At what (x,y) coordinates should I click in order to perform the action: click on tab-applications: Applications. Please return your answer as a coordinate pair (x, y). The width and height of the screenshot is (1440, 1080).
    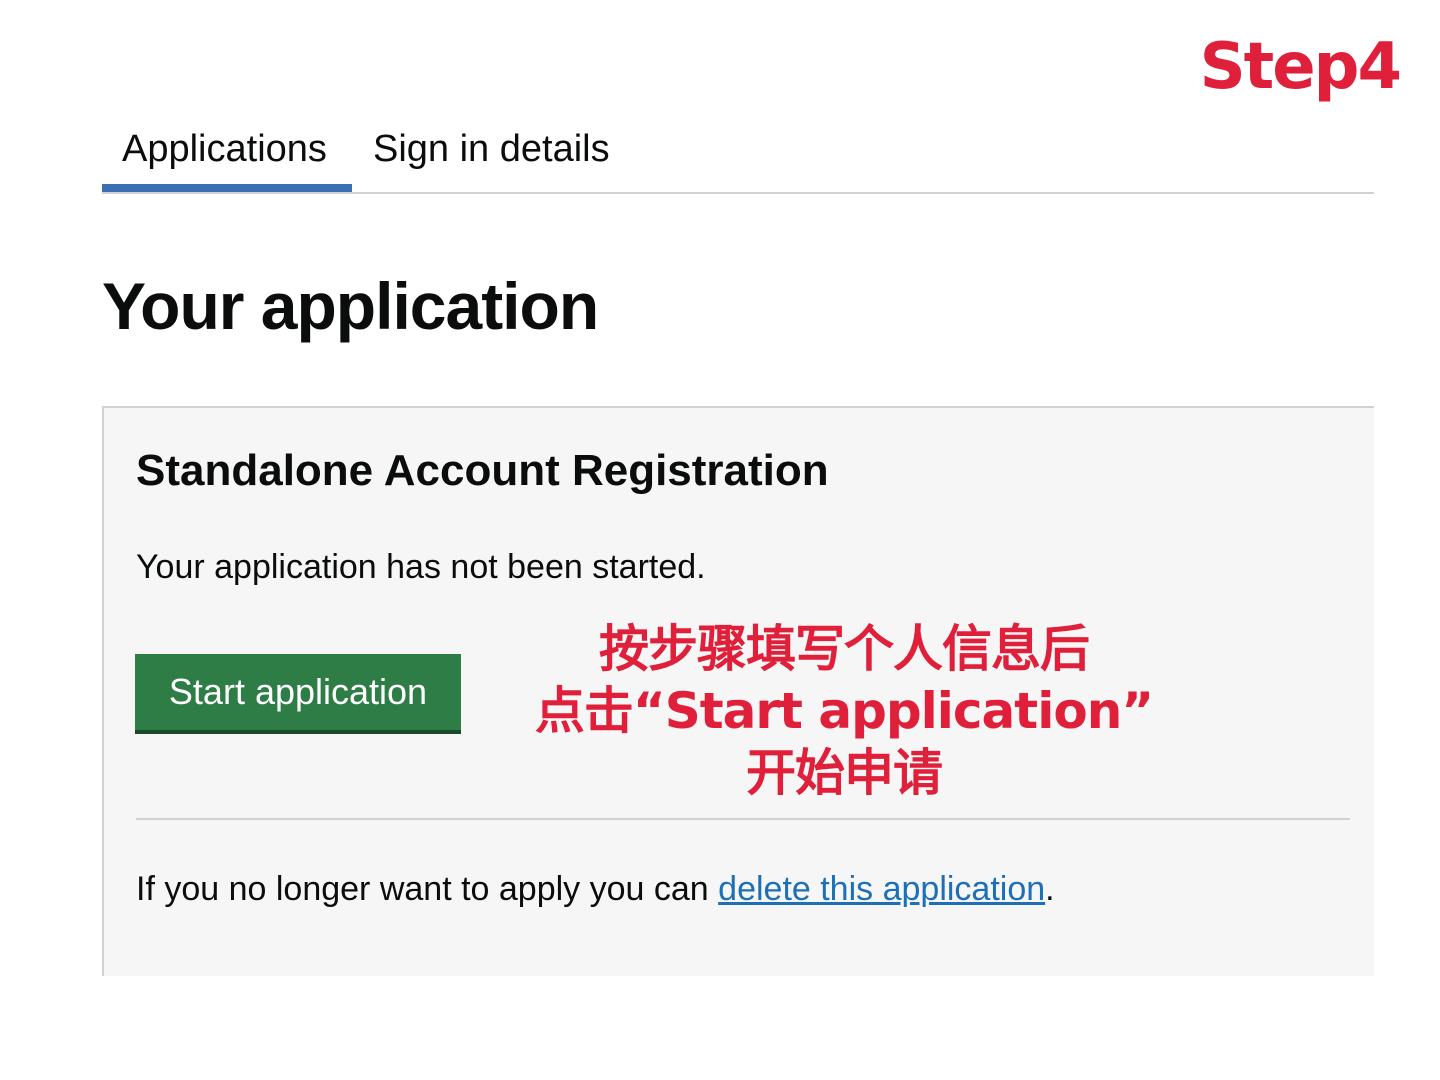
    Looking at the image, I should click on (227, 155).